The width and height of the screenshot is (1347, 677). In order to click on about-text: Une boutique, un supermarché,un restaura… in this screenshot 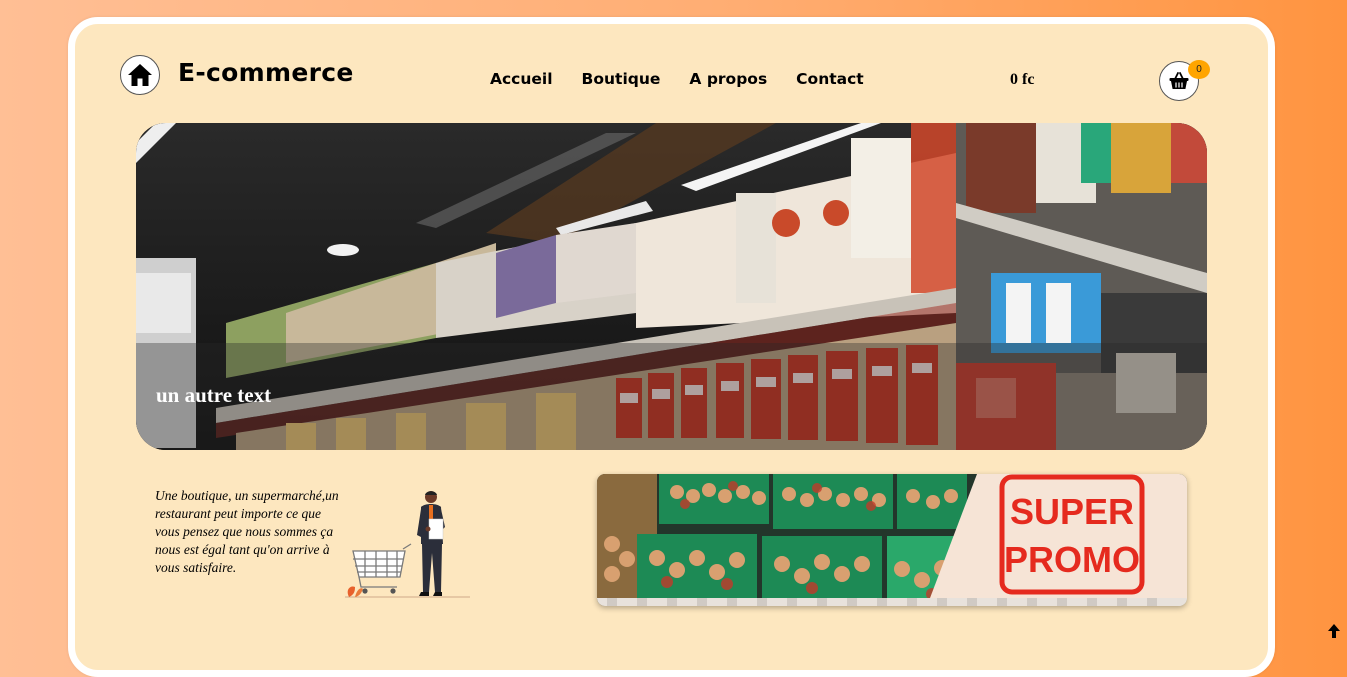, I will do `click(247, 531)`.